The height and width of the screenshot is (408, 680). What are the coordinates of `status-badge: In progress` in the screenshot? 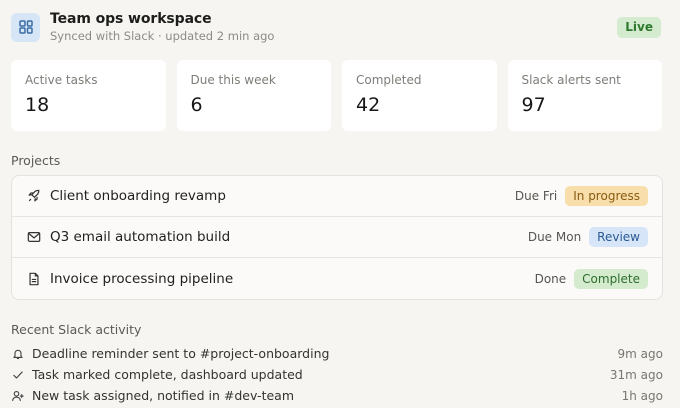 It's located at (606, 196).